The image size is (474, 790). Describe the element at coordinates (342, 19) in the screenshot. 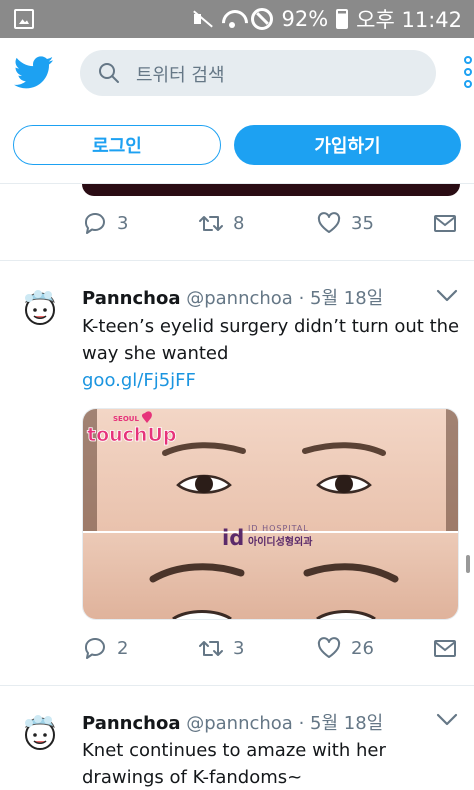

I see `battery-icon` at that location.